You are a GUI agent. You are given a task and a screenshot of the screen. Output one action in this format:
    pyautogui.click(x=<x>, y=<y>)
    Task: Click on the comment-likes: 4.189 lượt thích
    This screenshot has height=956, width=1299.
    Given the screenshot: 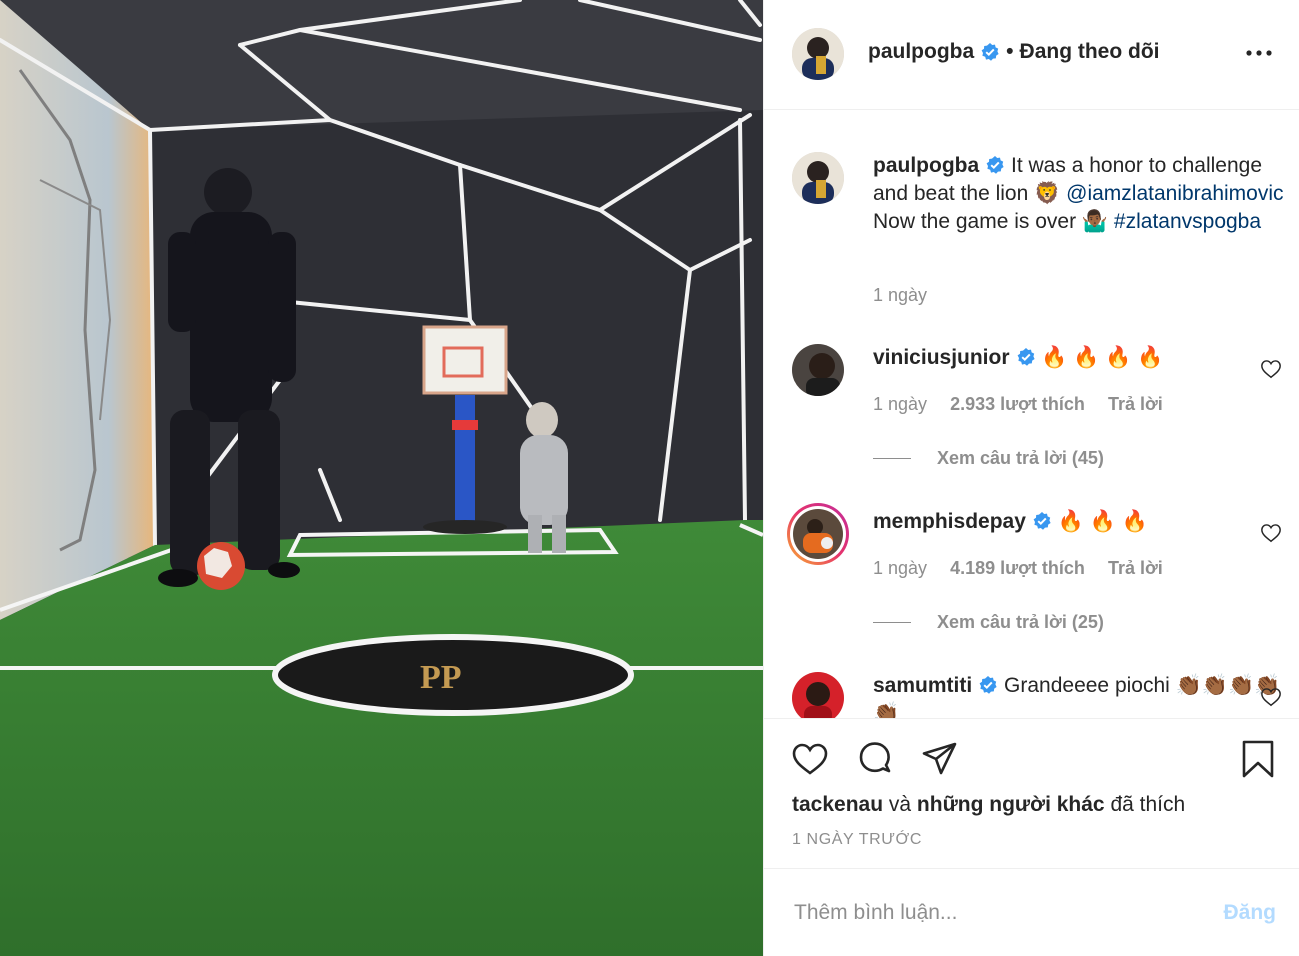 What is the action you would take?
    pyautogui.click(x=1017, y=568)
    